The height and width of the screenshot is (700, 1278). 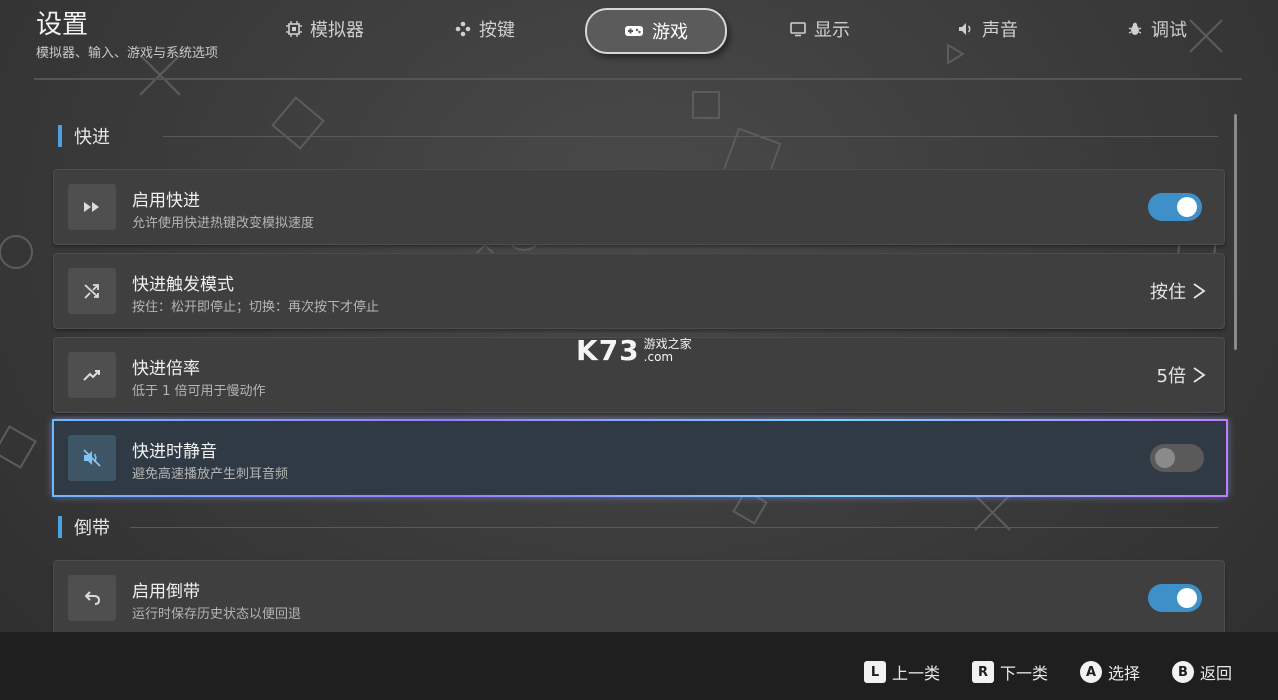 I want to click on r-button-icon: R, so click(x=983, y=672).